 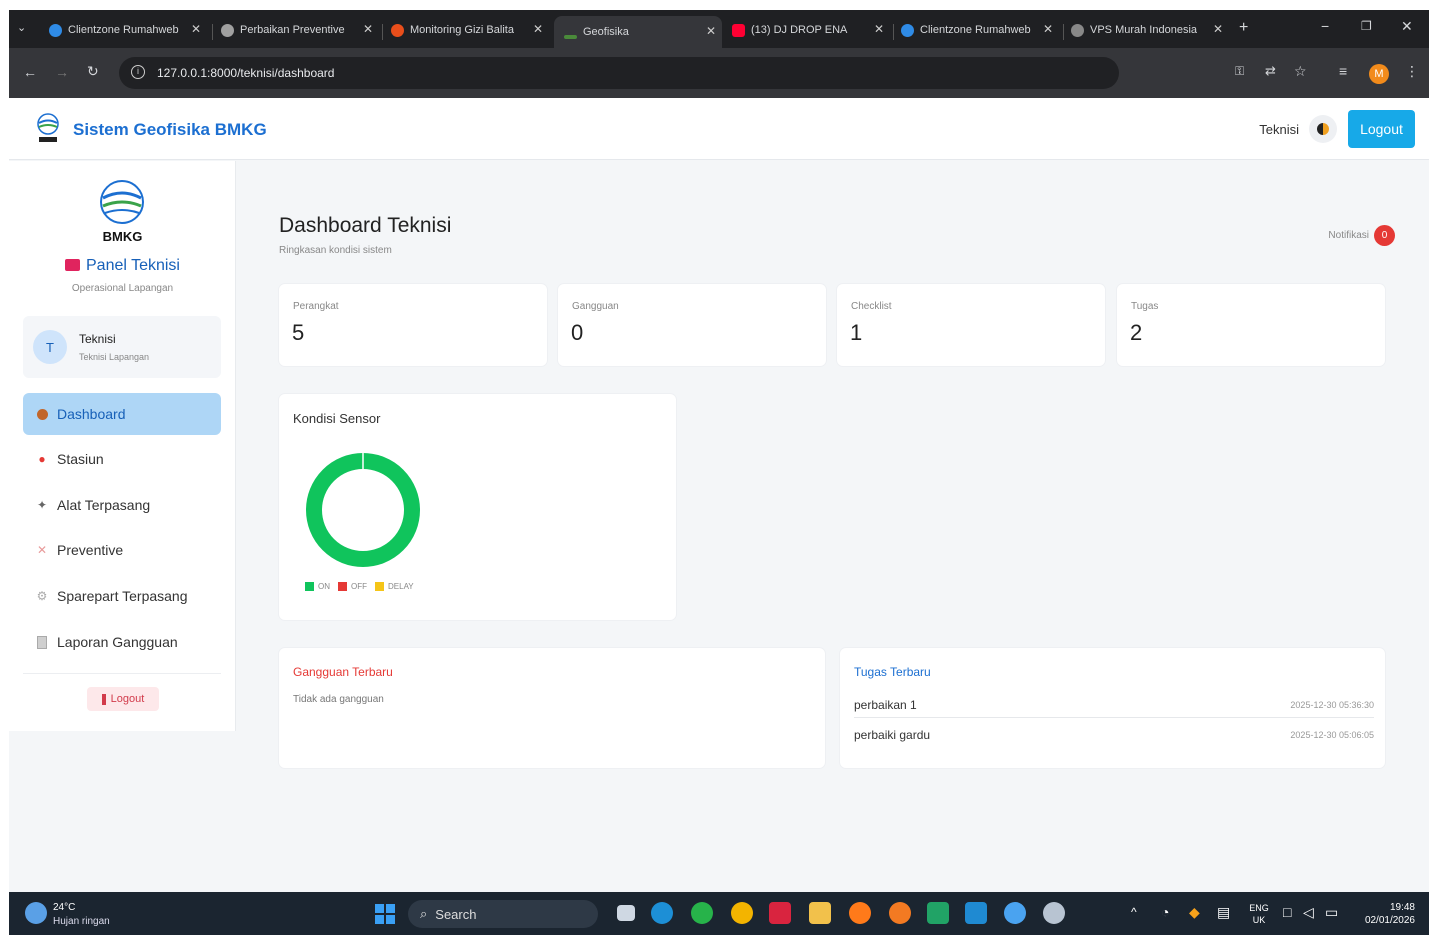 What do you see at coordinates (21, 27) in the screenshot?
I see `tab-search-icon: ⌄` at bounding box center [21, 27].